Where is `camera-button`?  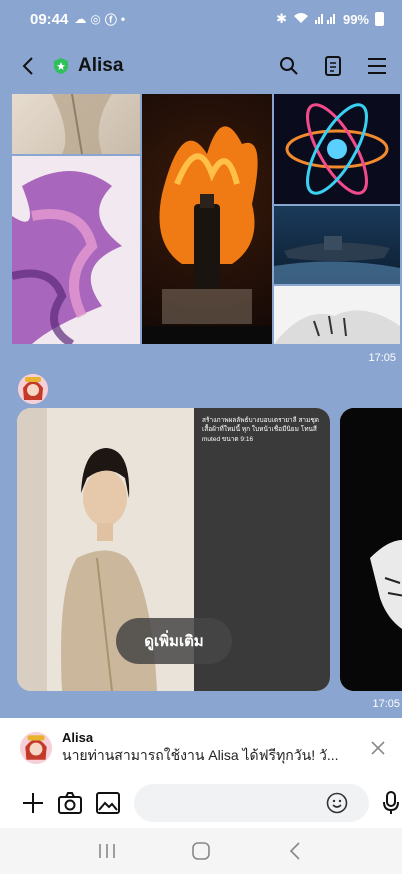
camera-button is located at coordinates (70, 803).